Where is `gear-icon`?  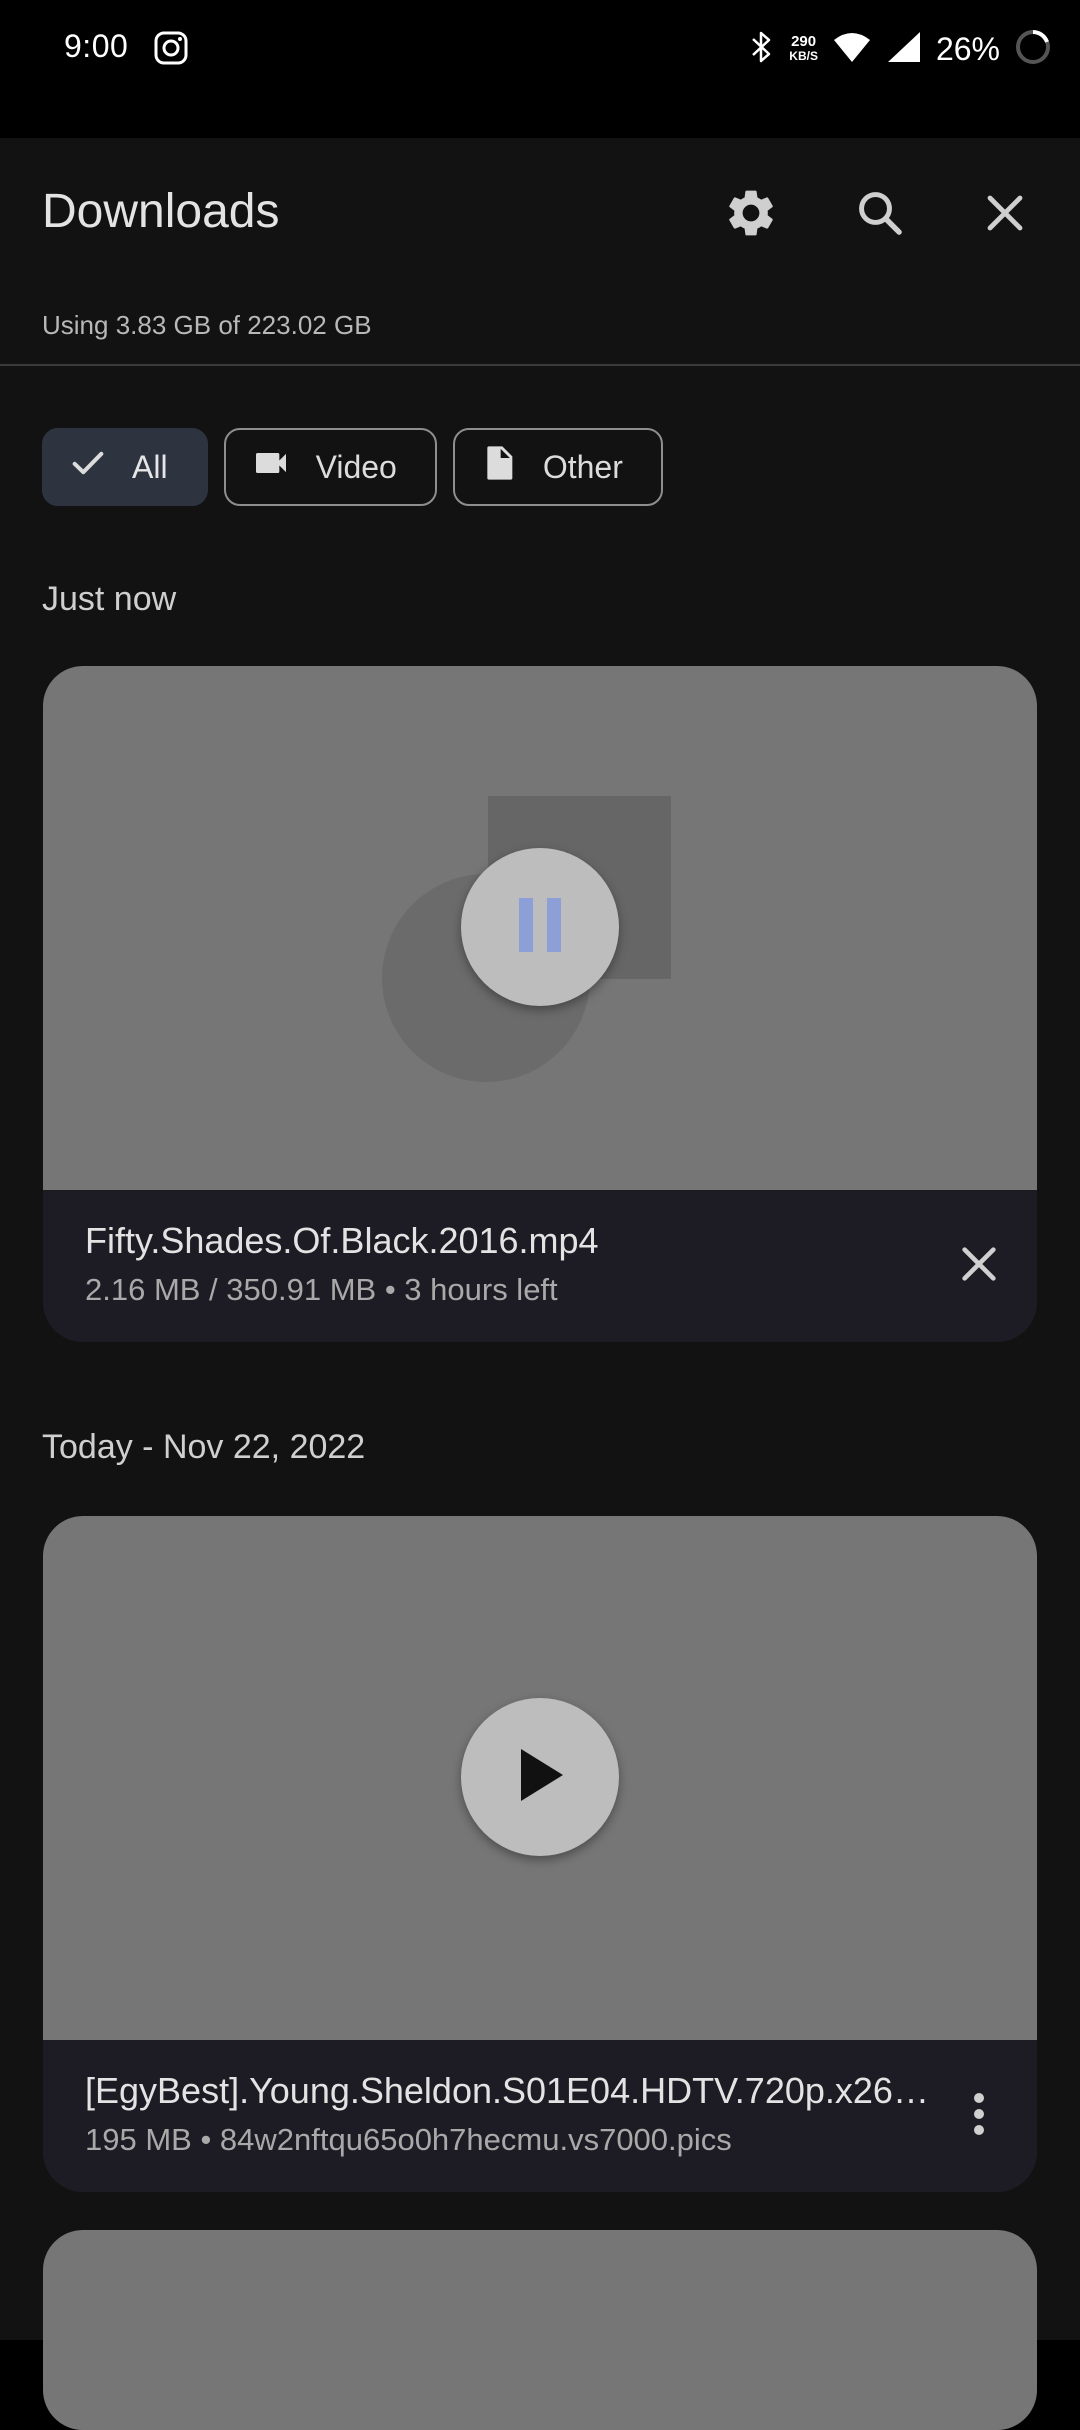 gear-icon is located at coordinates (751, 215).